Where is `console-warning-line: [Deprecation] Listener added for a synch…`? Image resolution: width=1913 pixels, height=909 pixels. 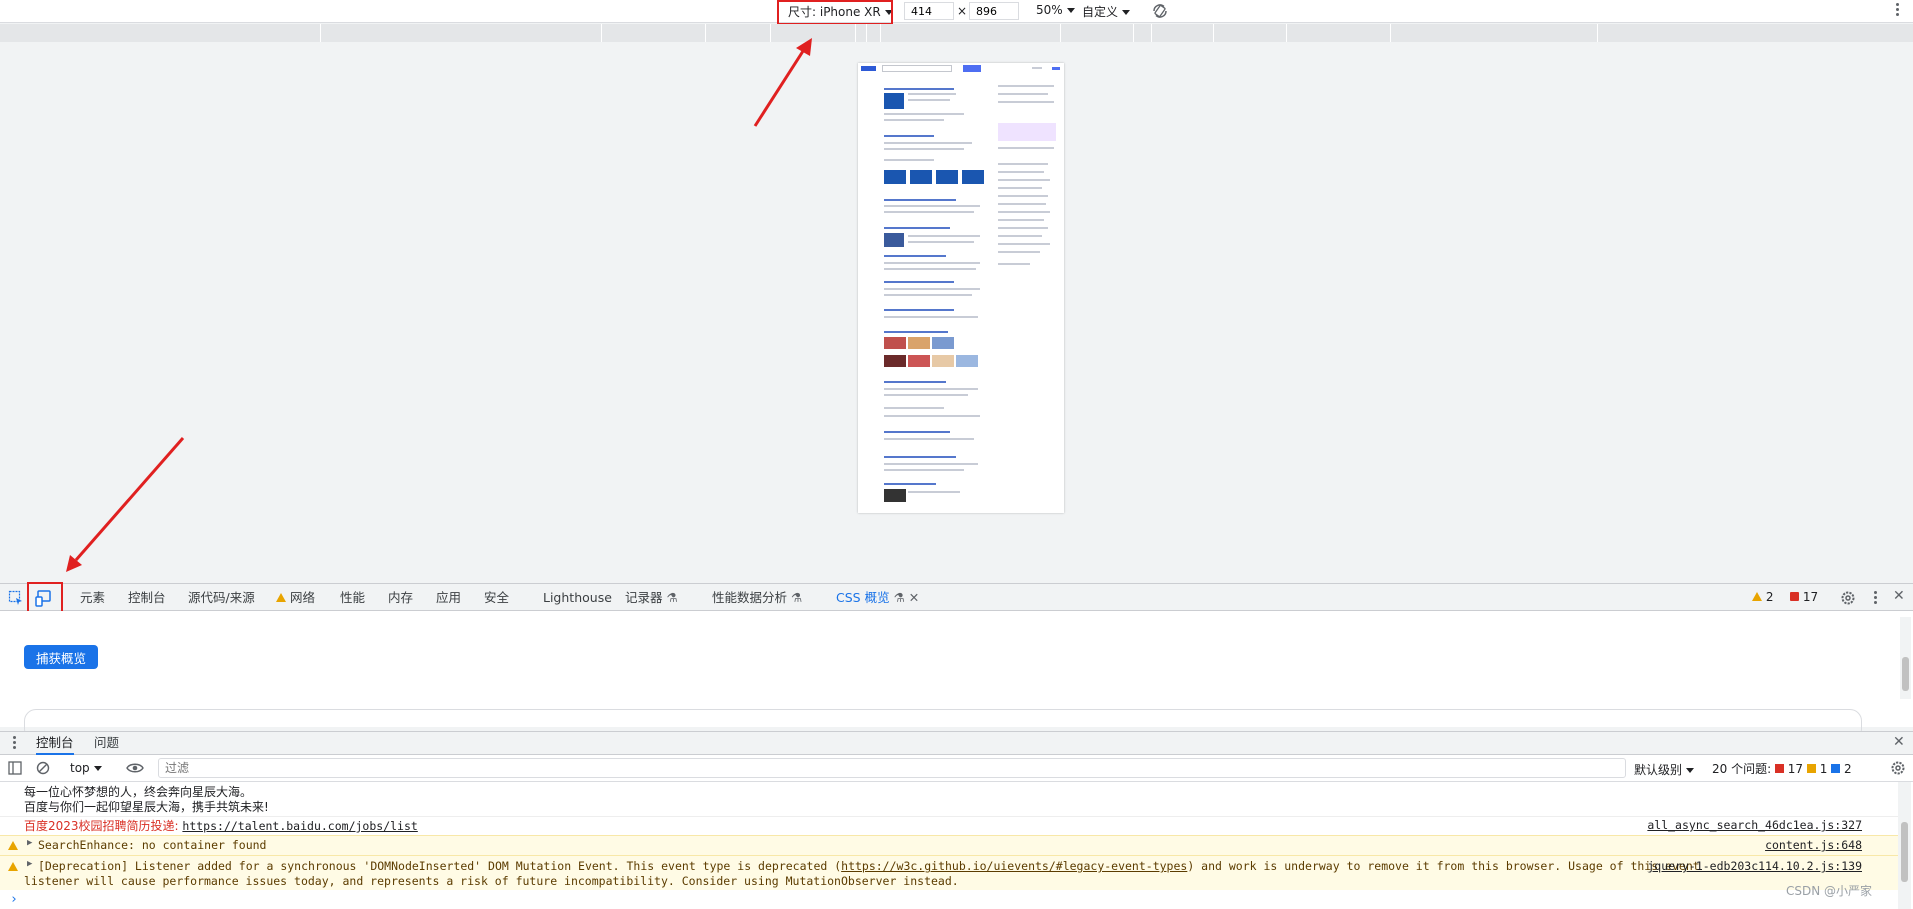
console-warning-line: [Deprecation] Listener added for a synch… is located at coordinates (869, 866).